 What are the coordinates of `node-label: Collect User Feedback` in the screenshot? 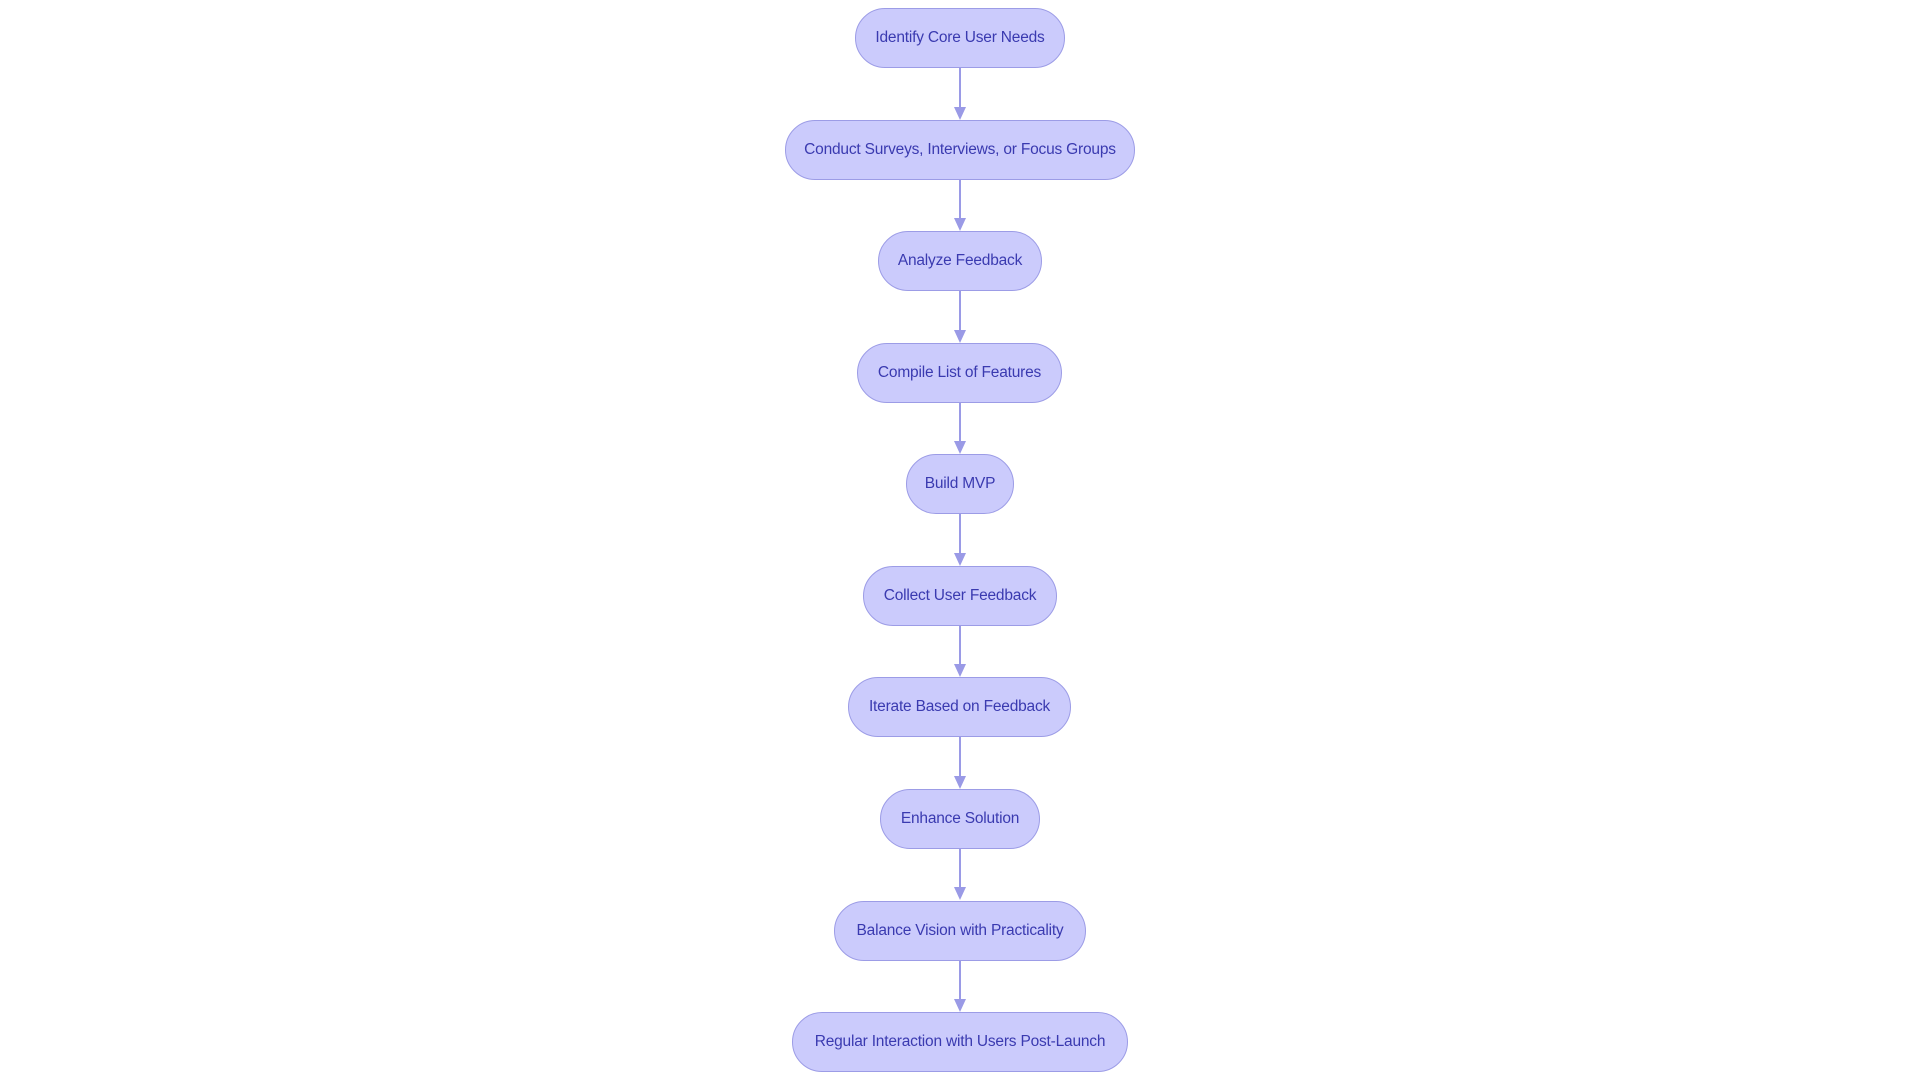 It's located at (960, 595).